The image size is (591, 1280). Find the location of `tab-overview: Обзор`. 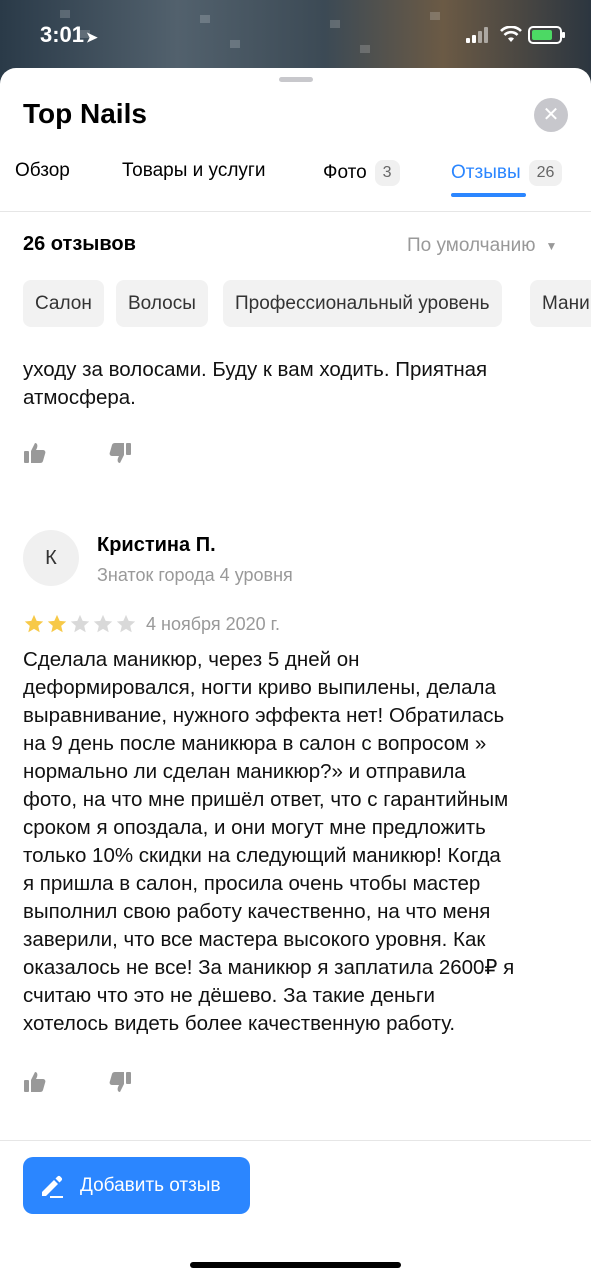

tab-overview: Обзор is located at coordinates (42, 171).